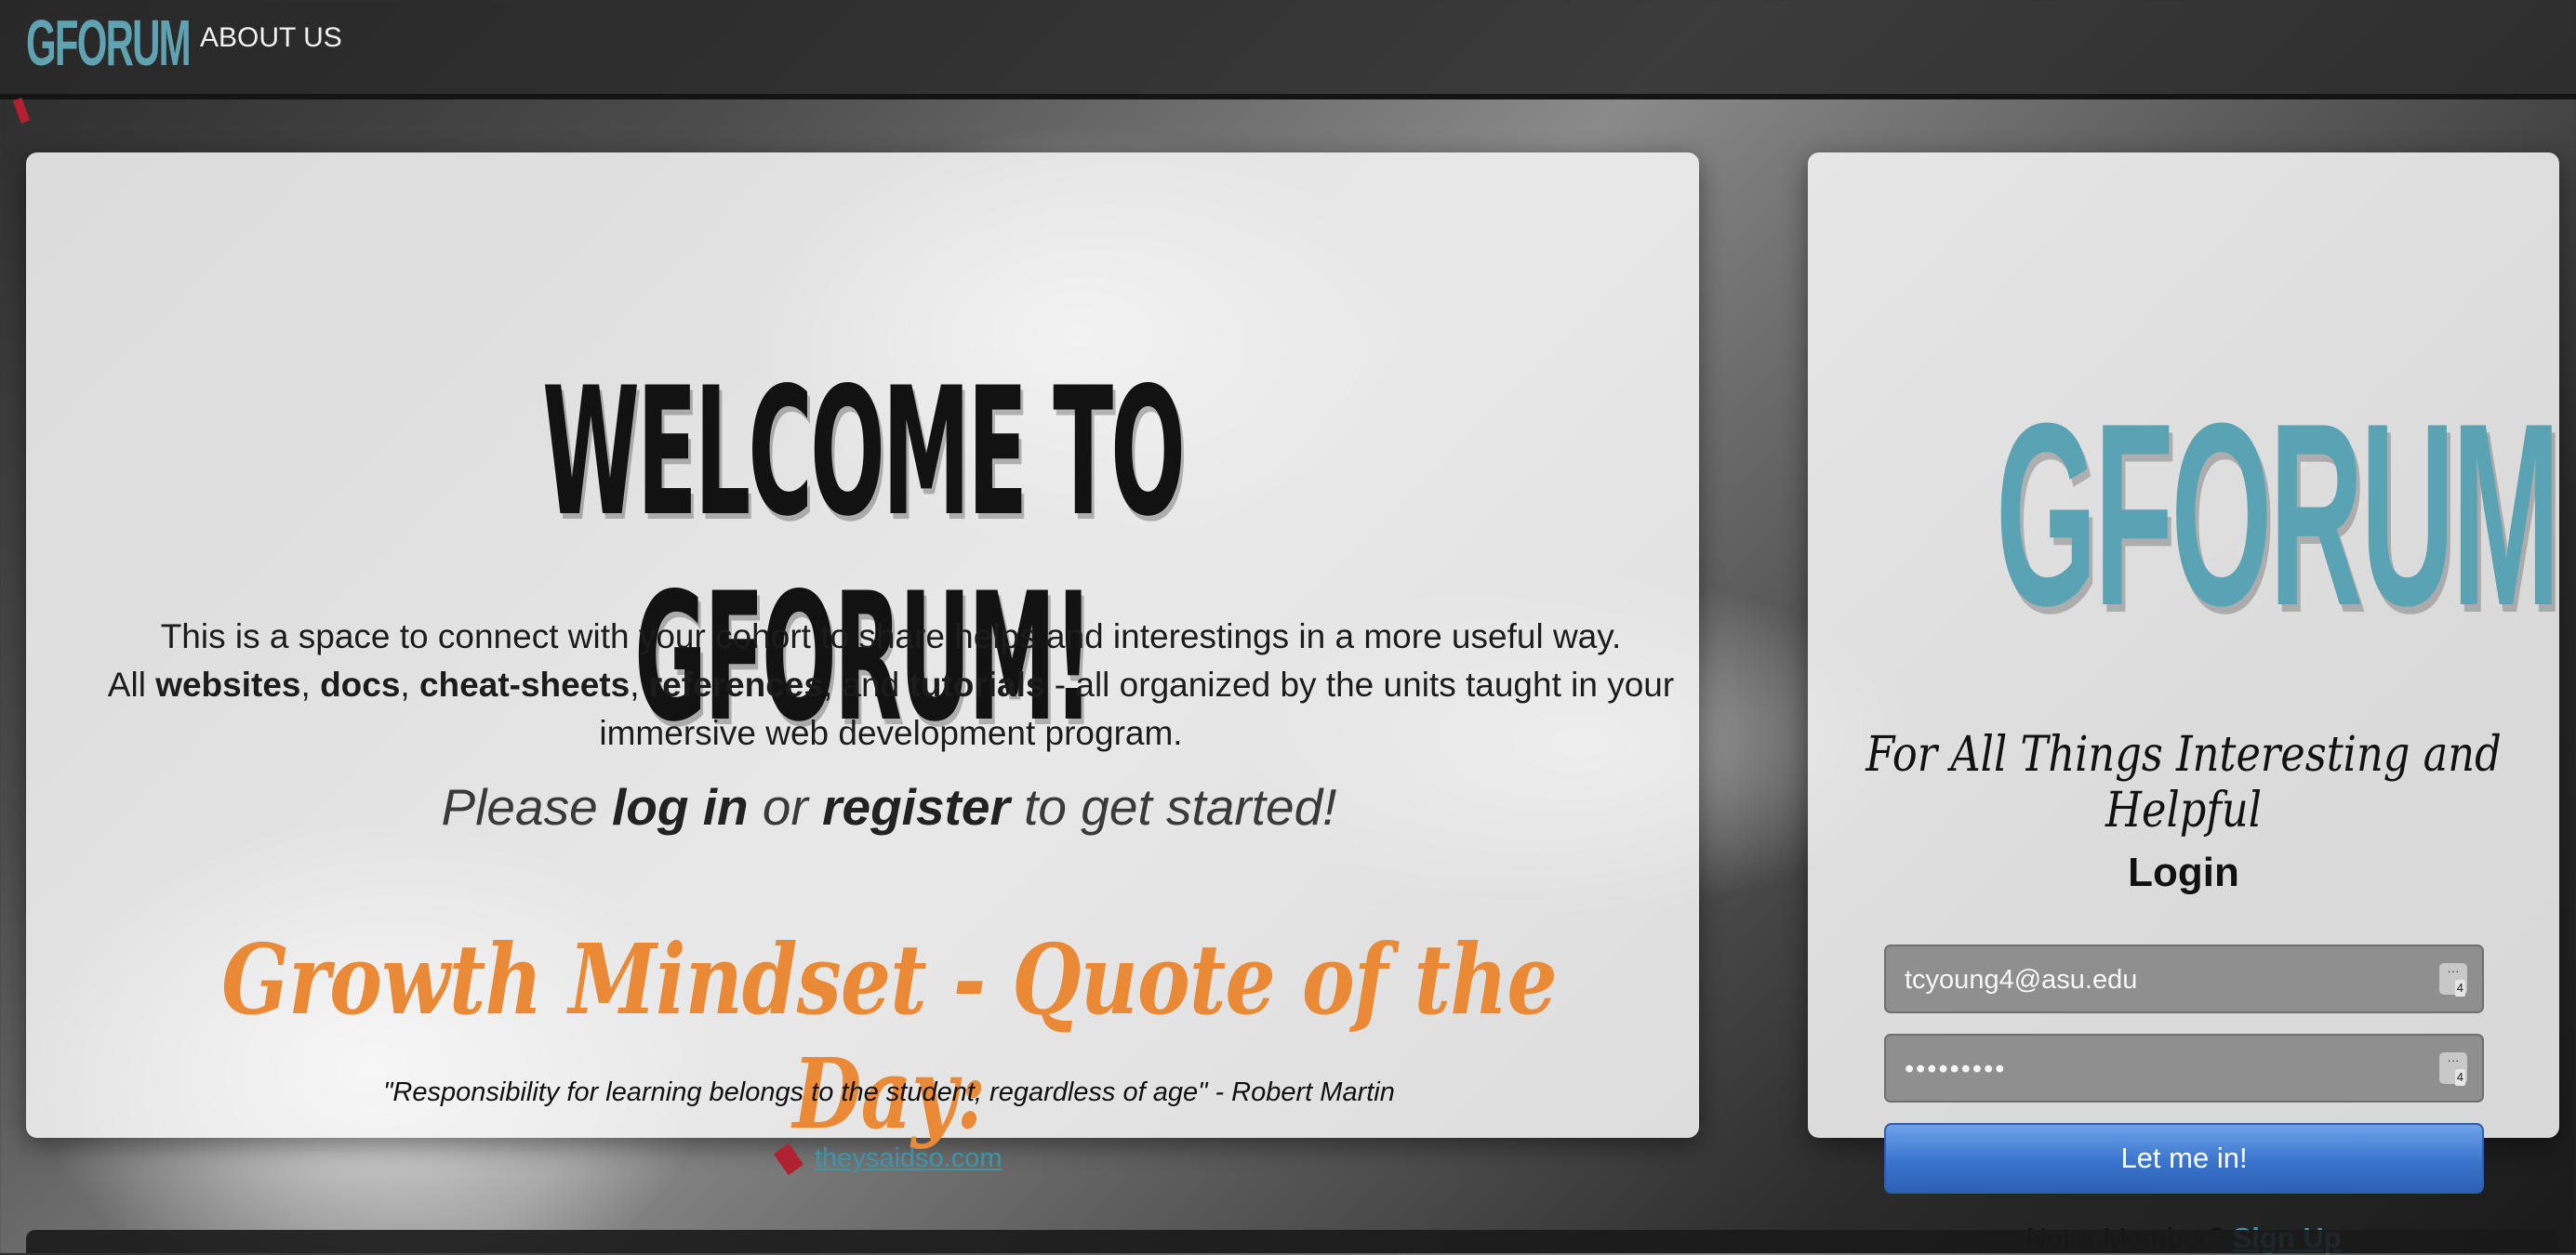  Describe the element at coordinates (2156, 1069) in the screenshot. I see `password-input` at that location.